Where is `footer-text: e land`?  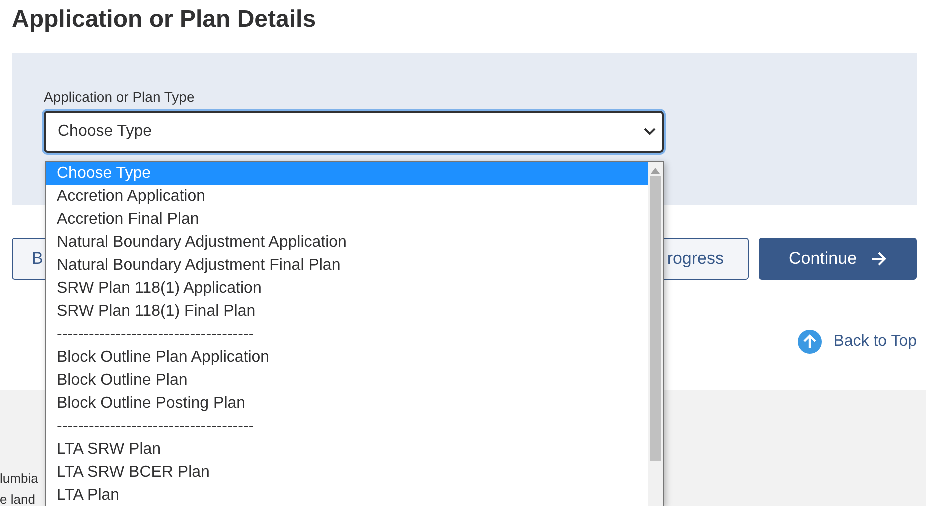
footer-text: e land is located at coordinates (18, 498).